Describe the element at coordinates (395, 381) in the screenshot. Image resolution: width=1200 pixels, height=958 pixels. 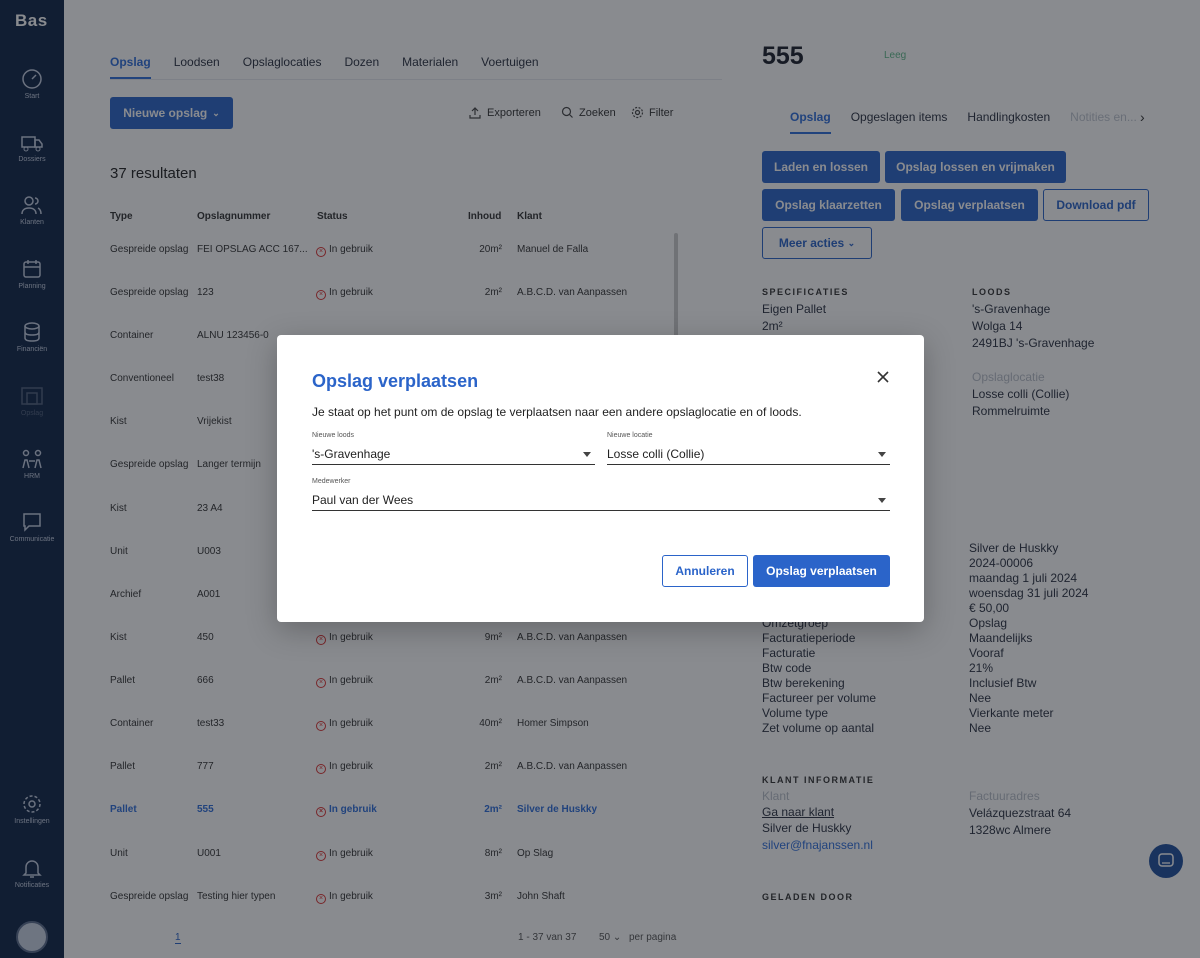
I see `dialog-title: Opslag verplaatsen` at that location.